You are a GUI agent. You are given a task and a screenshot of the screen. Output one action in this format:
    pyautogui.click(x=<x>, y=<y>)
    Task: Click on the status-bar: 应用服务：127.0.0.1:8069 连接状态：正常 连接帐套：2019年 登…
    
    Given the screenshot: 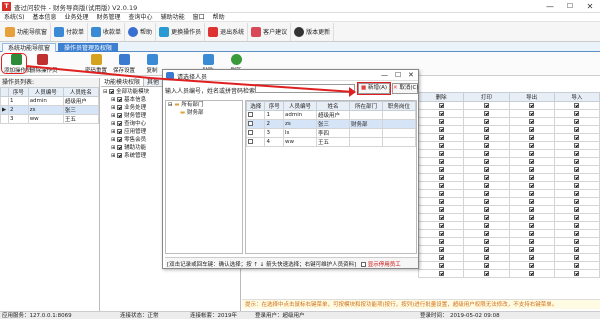 What is the action you would take?
    pyautogui.click(x=300, y=315)
    